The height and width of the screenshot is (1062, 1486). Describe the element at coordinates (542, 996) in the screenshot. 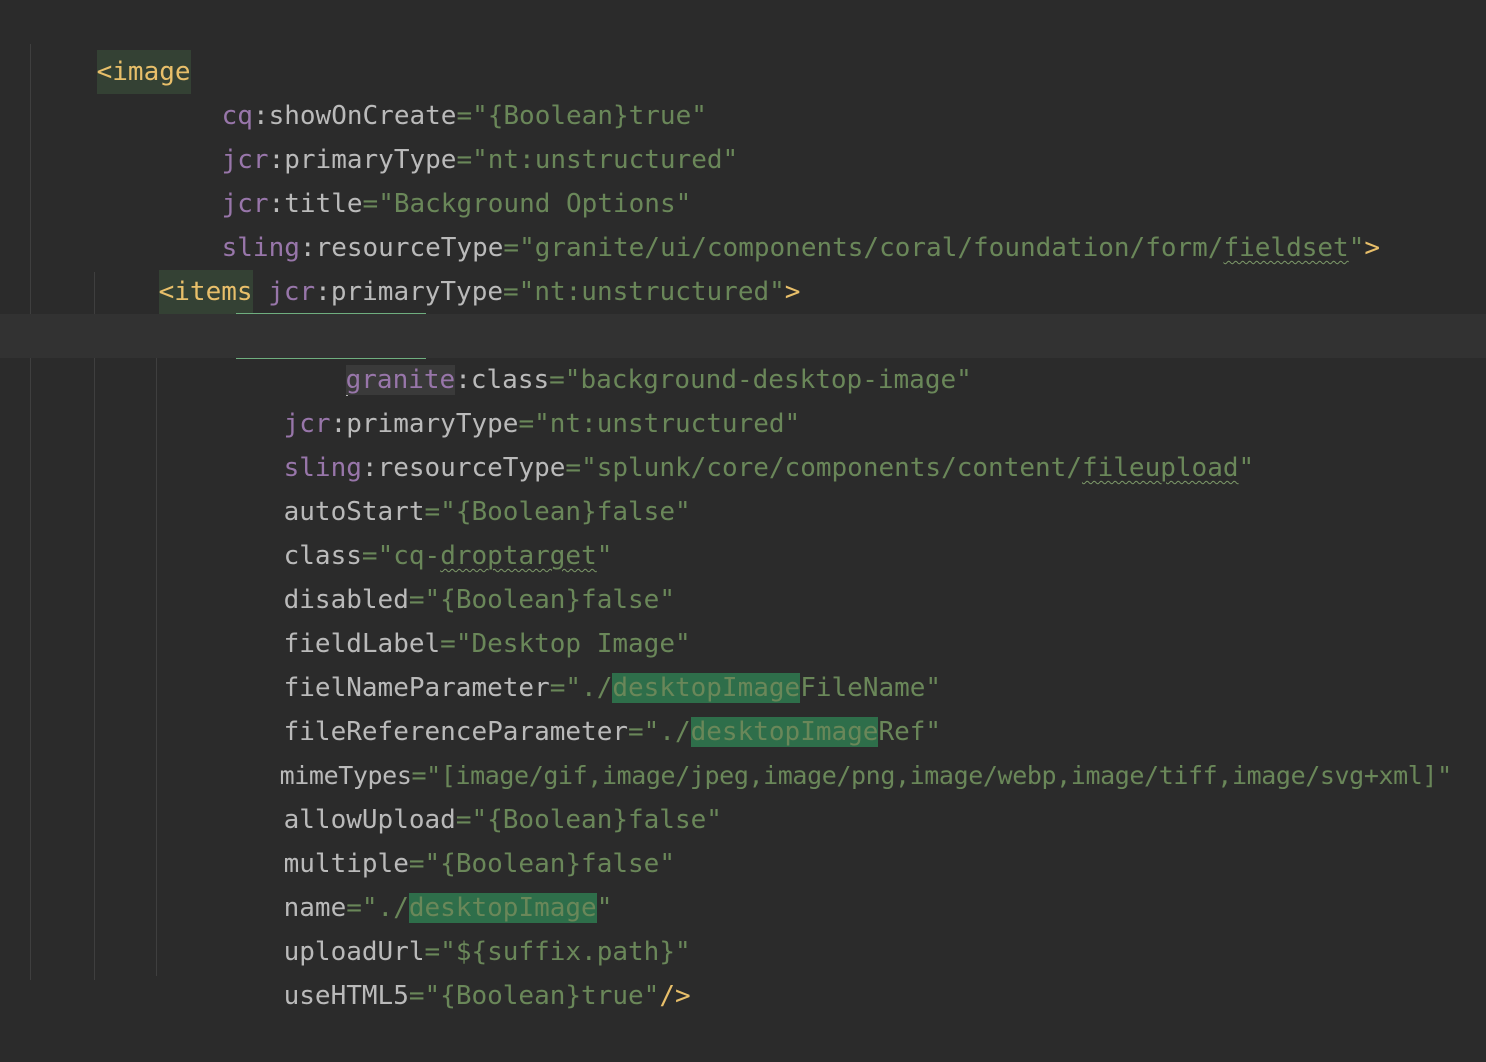

I see `attribute-value: "{Boolean}true"` at that location.